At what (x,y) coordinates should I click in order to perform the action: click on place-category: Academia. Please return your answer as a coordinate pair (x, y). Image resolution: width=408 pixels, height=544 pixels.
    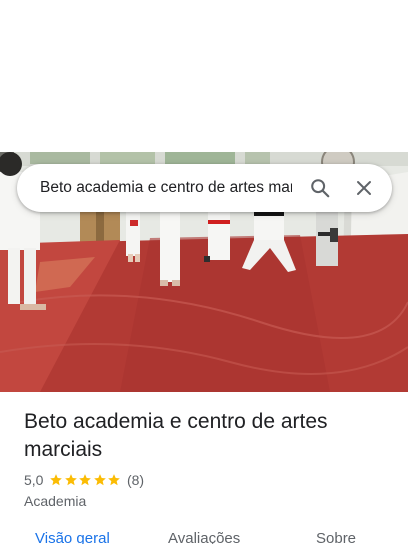
    Looking at the image, I should click on (55, 501).